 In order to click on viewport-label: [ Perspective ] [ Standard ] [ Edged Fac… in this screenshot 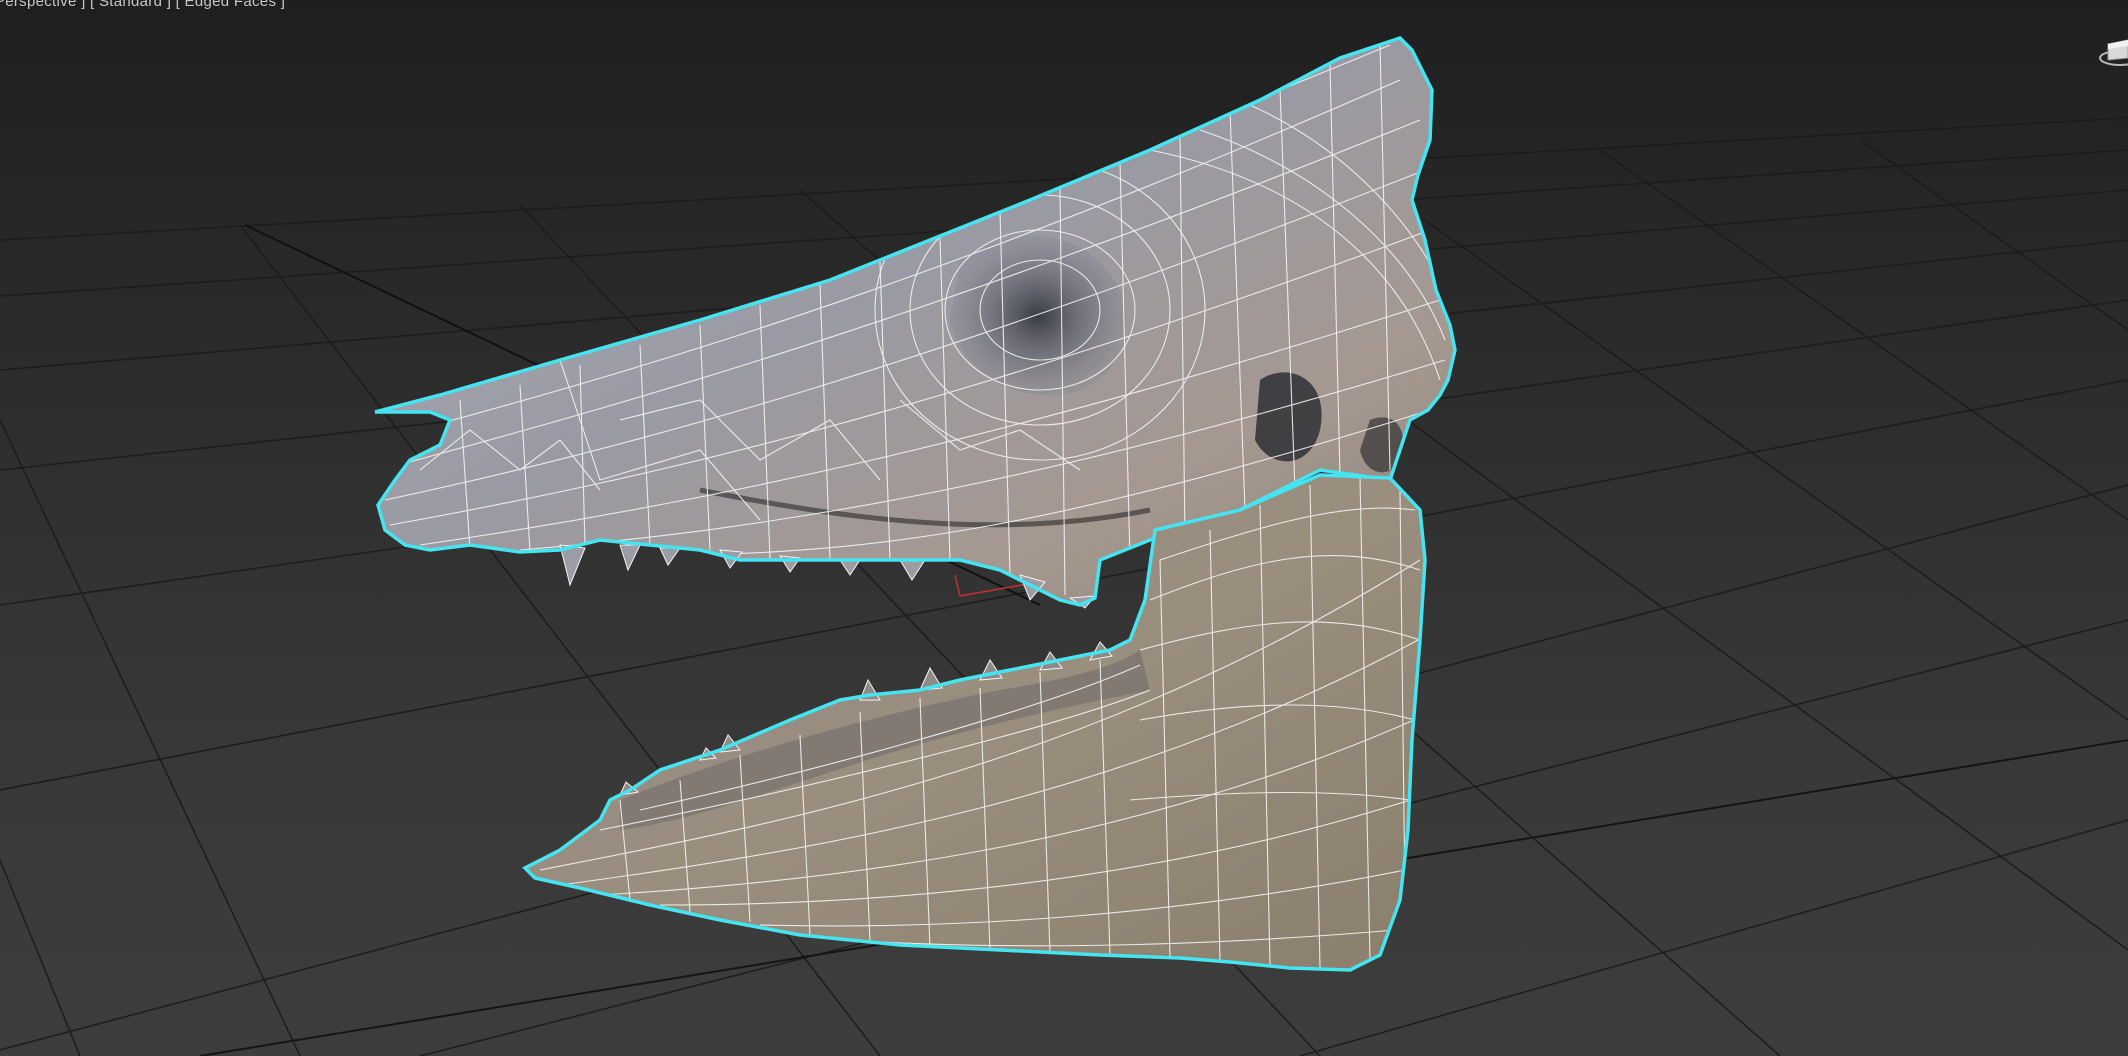, I will do `click(142, 5)`.